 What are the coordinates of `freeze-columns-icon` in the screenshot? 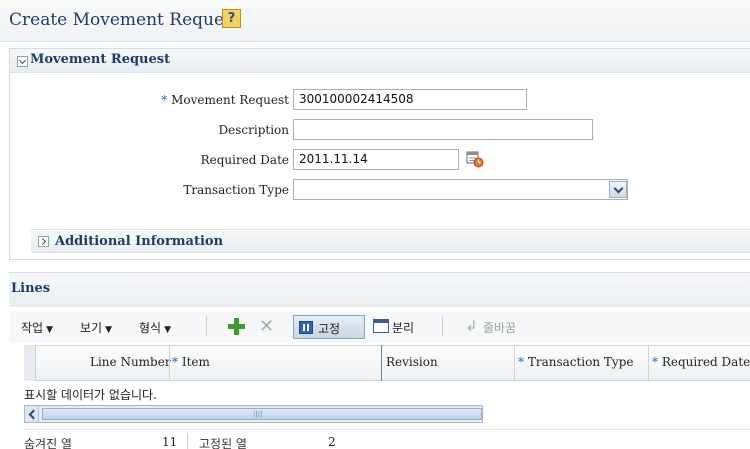 It's located at (306, 327).